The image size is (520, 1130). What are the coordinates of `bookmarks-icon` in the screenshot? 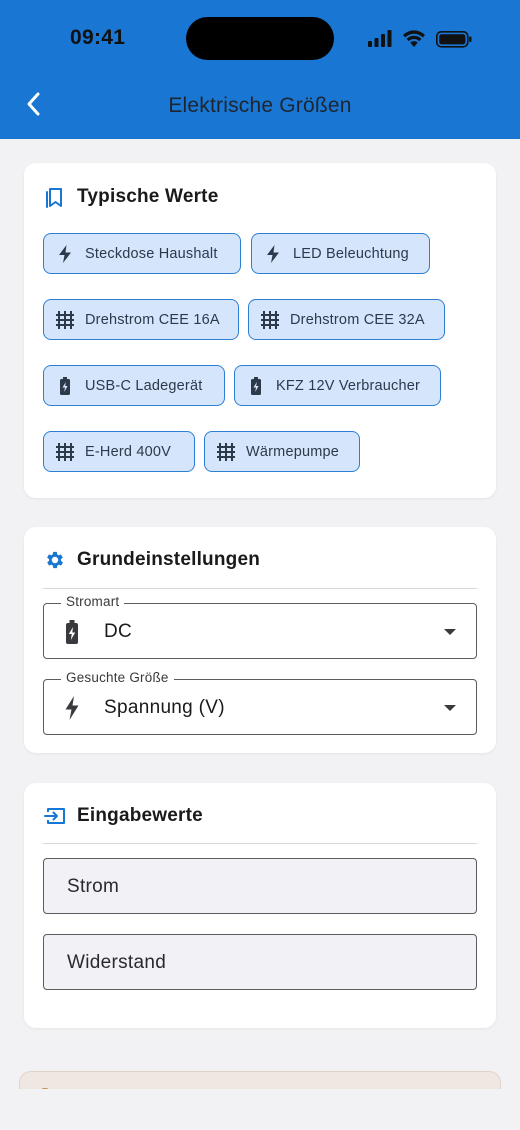 It's located at (55, 197).